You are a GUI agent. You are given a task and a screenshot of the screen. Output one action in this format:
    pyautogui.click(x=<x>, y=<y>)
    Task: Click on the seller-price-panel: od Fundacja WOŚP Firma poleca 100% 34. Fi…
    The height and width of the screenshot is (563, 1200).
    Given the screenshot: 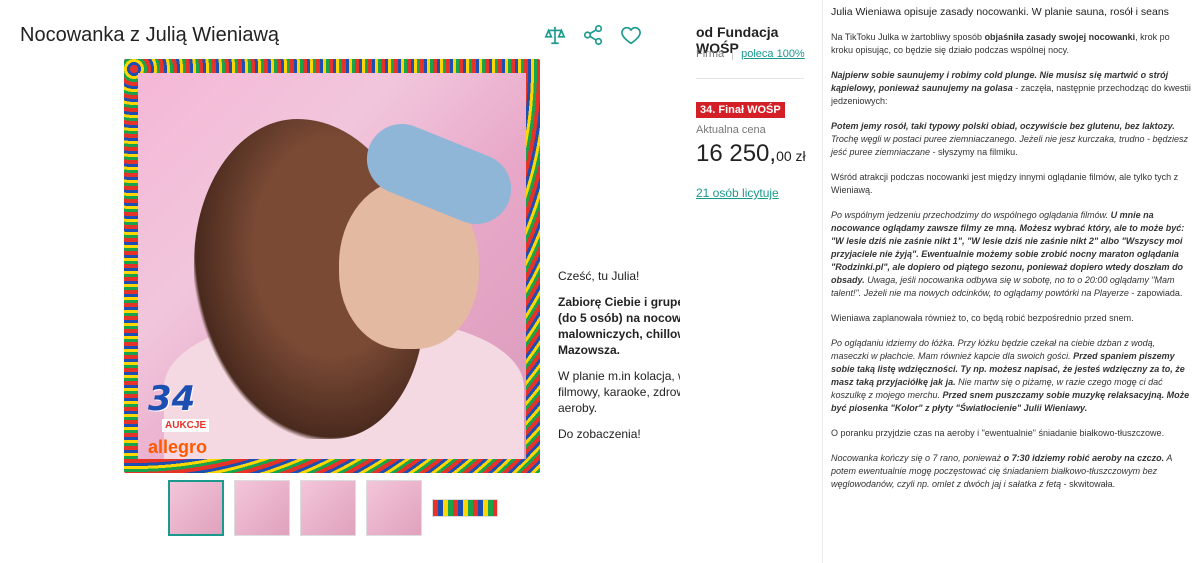 What is the action you would take?
    pyautogui.click(x=750, y=281)
    